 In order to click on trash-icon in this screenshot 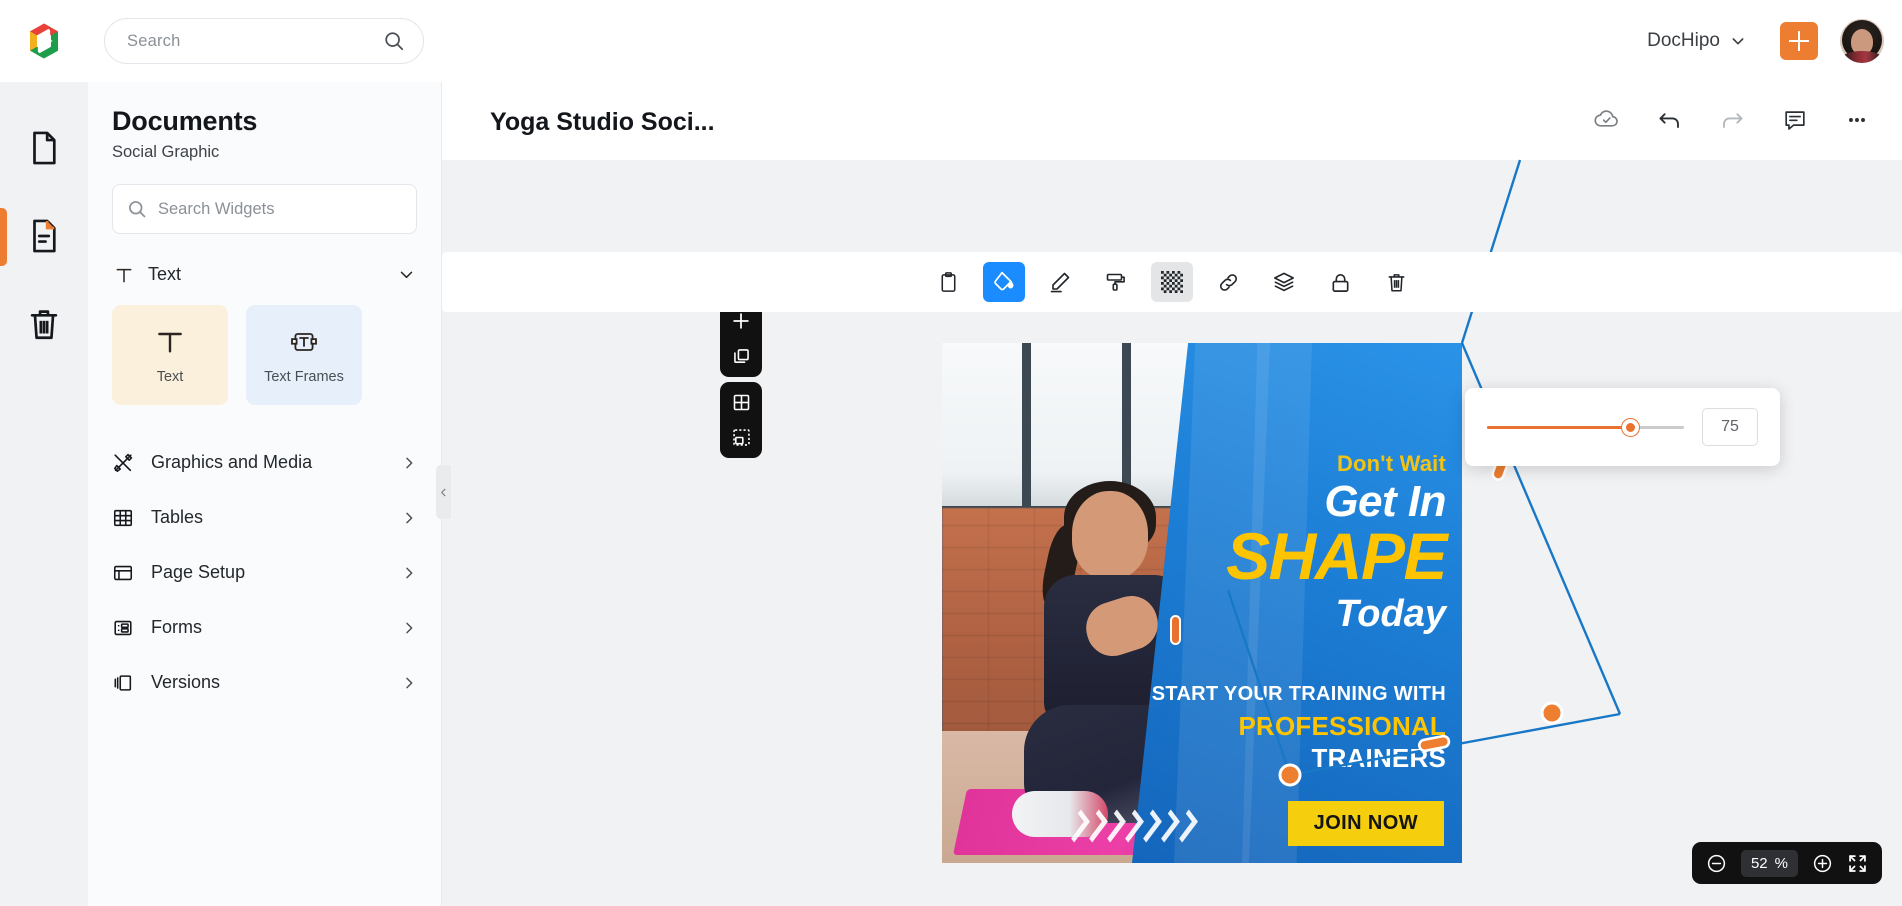, I will do `click(44, 325)`.